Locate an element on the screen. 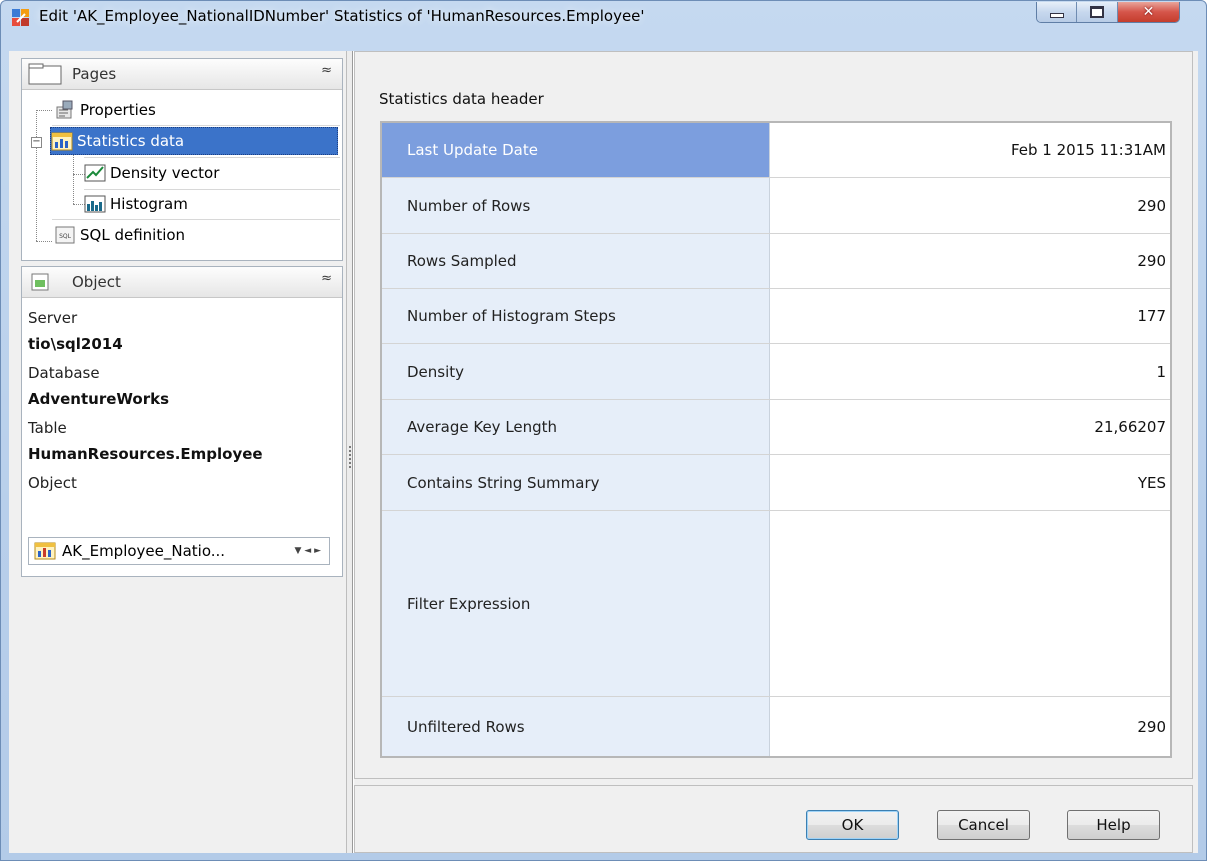 The height and width of the screenshot is (861, 1207). selector-arrows-icon: ▼ ◄ ► is located at coordinates (308, 551).